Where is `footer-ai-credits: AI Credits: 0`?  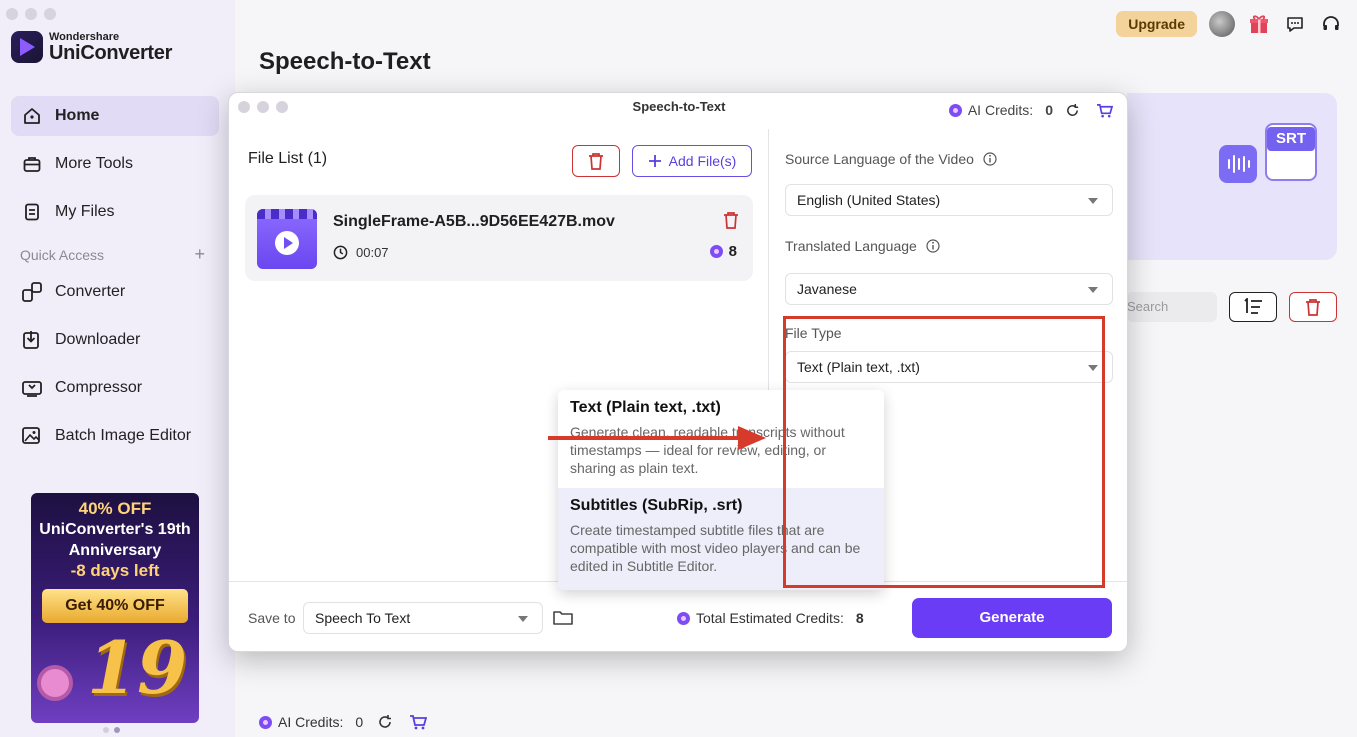
footer-ai-credits: AI Credits: 0 is located at coordinates (343, 722).